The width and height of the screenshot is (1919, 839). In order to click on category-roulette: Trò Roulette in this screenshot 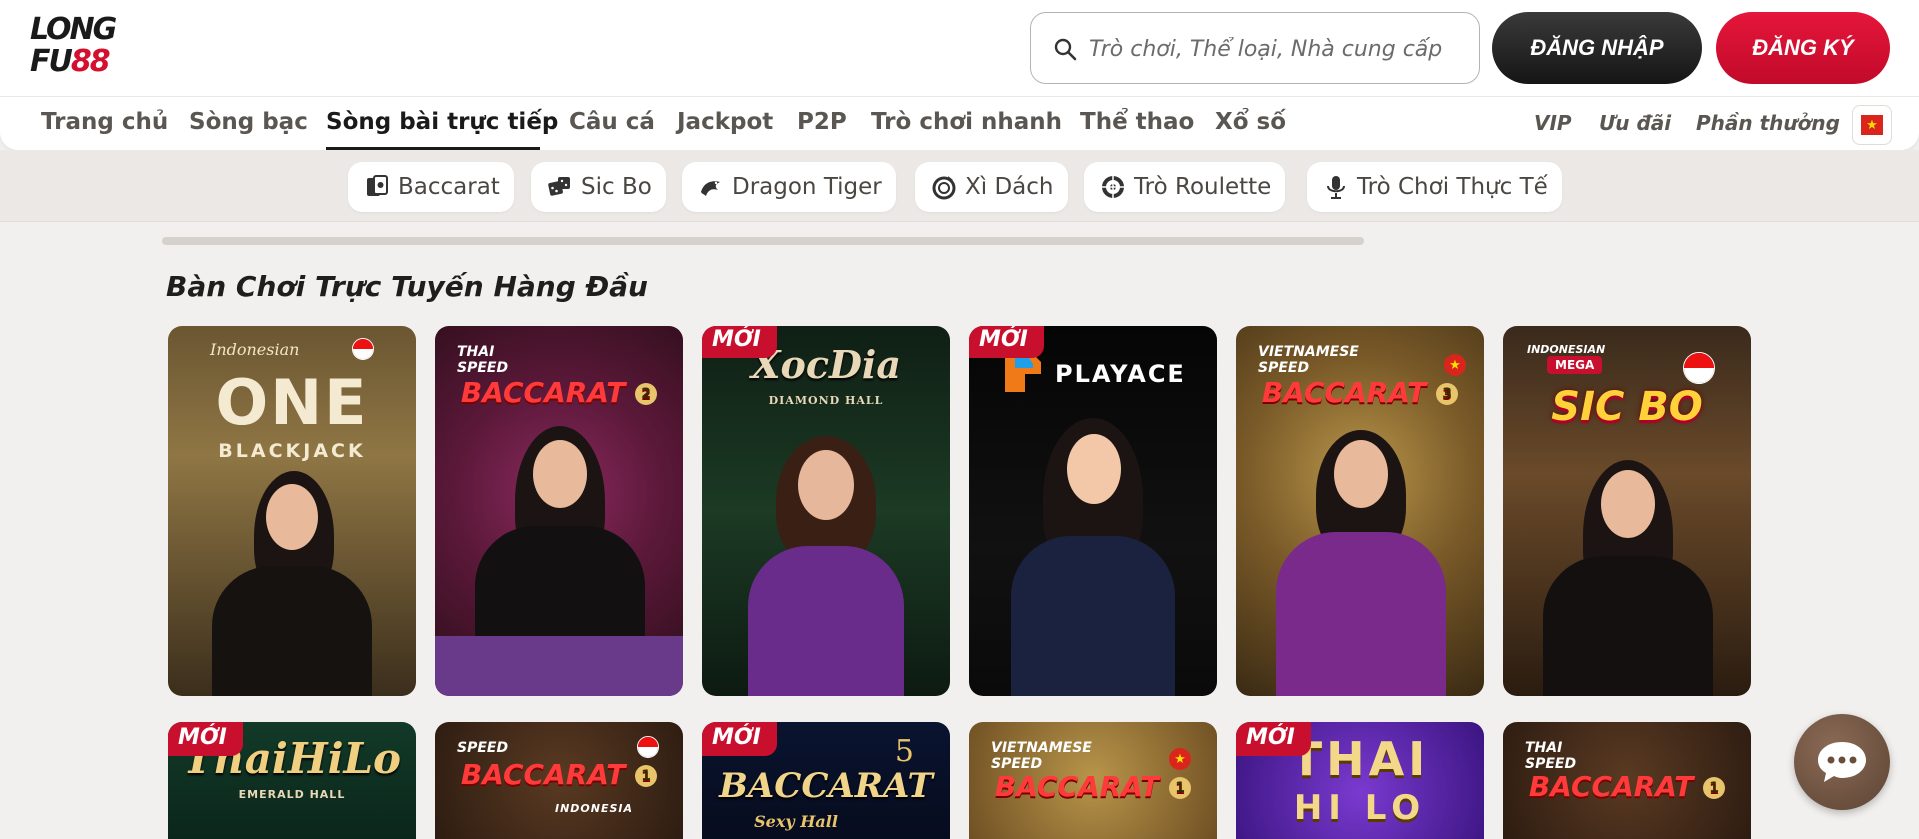, I will do `click(1185, 187)`.